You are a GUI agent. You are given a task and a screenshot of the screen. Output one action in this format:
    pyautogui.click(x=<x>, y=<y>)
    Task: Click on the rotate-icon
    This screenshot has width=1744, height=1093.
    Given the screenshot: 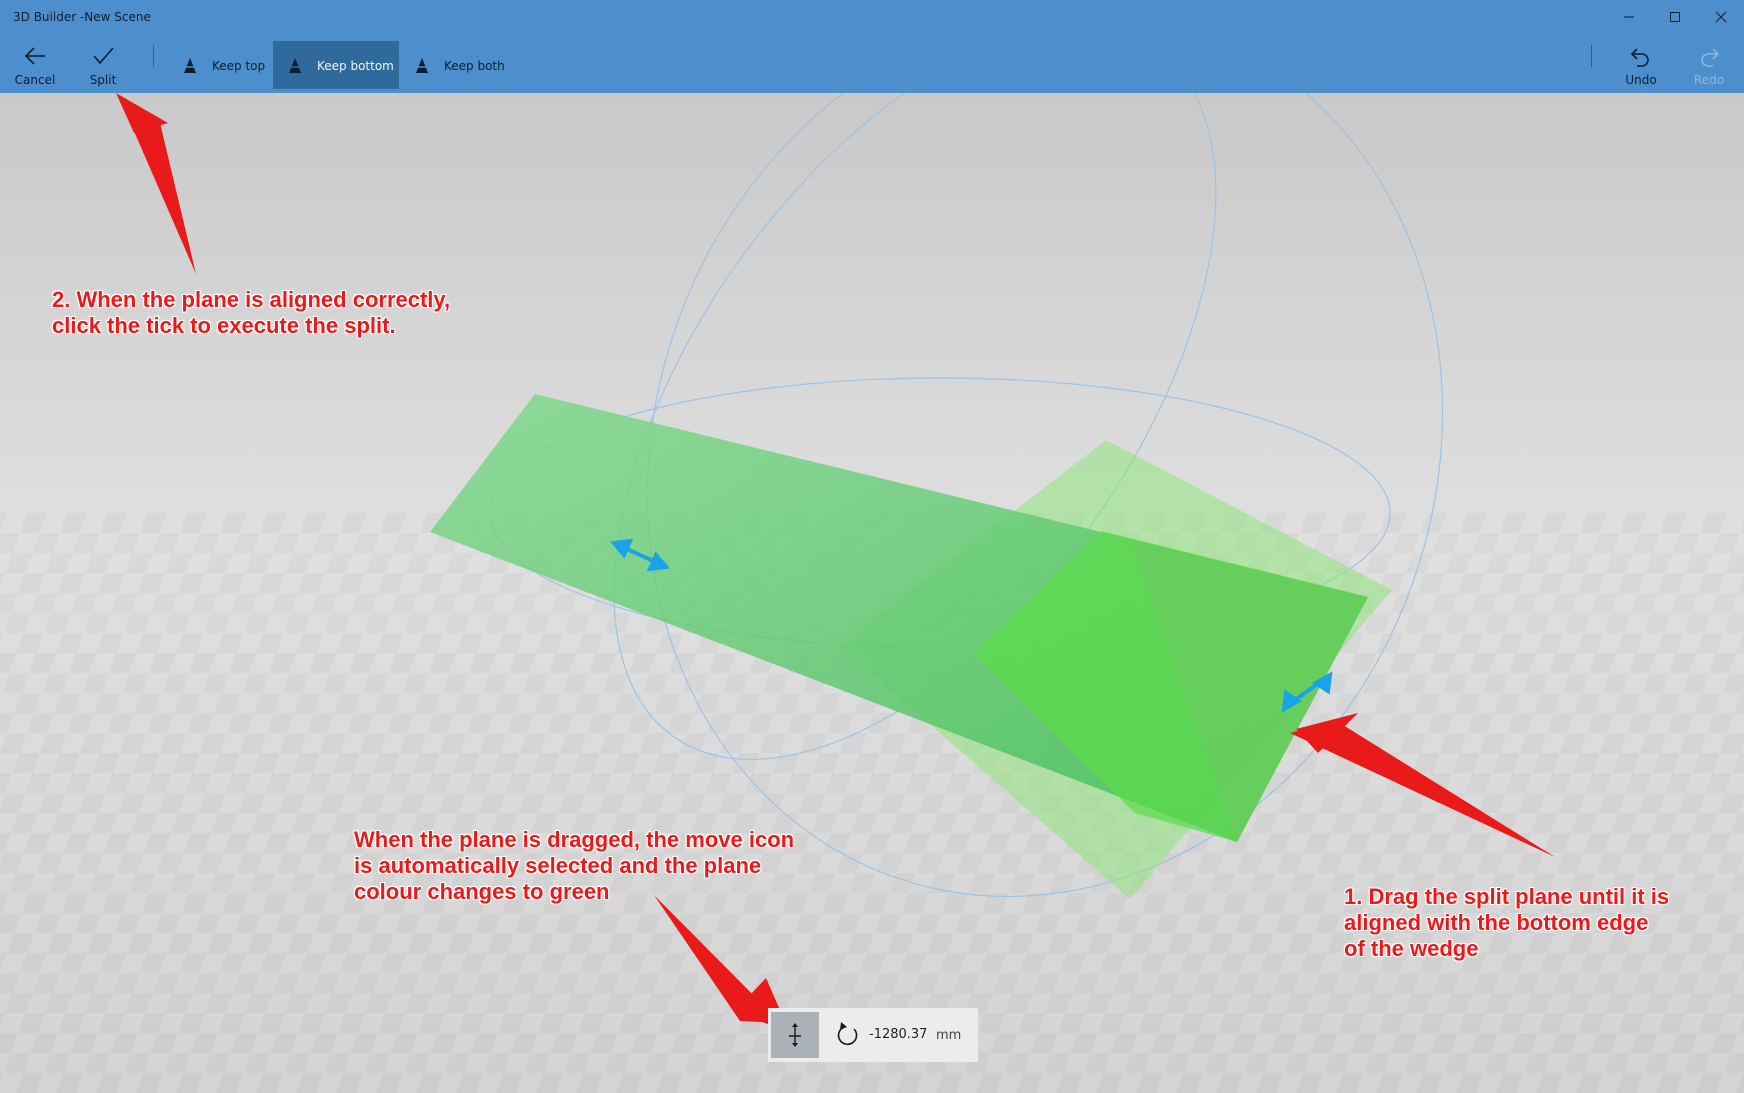 What is the action you would take?
    pyautogui.click(x=847, y=1034)
    